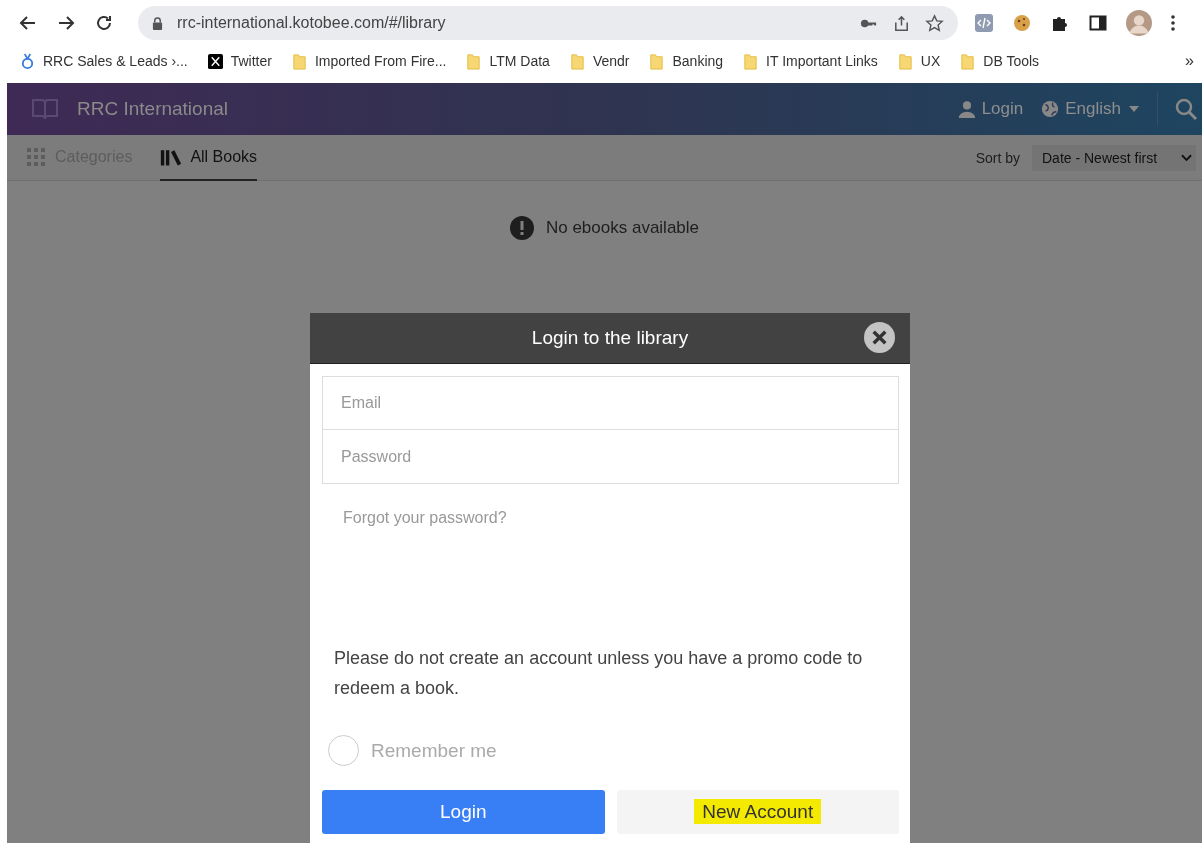 The width and height of the screenshot is (1202, 843). I want to click on email-field: Email, so click(610, 403).